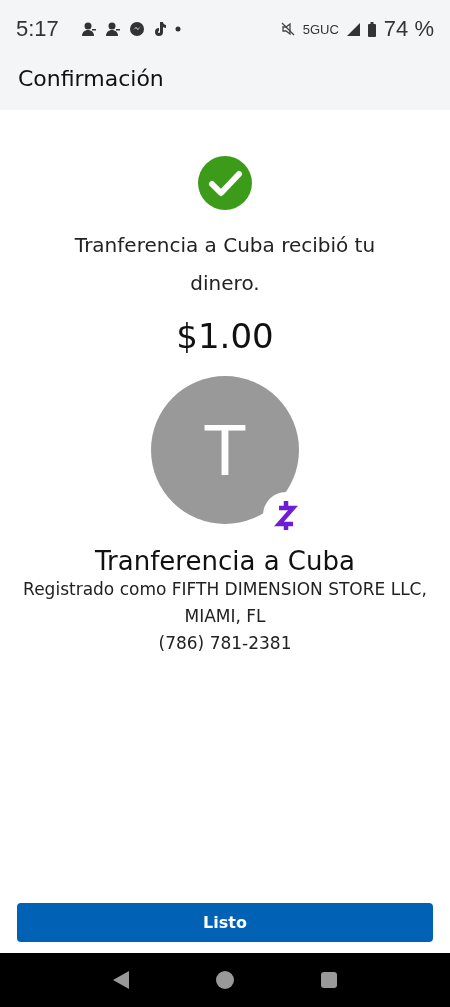 Image resolution: width=450 pixels, height=1007 pixels. What do you see at coordinates (225, 264) in the screenshot?
I see `confirmation-message: Tranferencia a Cuba recibió tu dinero.` at bounding box center [225, 264].